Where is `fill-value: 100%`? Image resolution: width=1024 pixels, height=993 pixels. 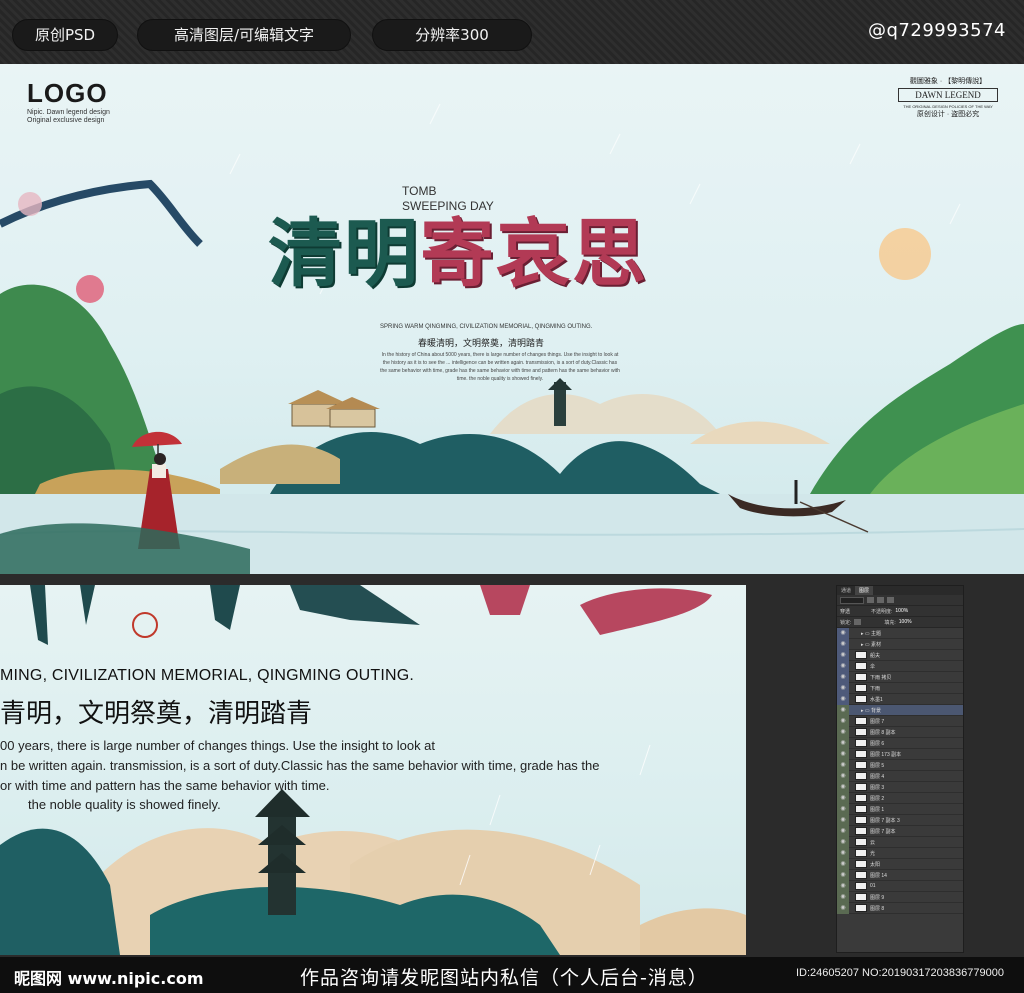
fill-value: 100% is located at coordinates (905, 622).